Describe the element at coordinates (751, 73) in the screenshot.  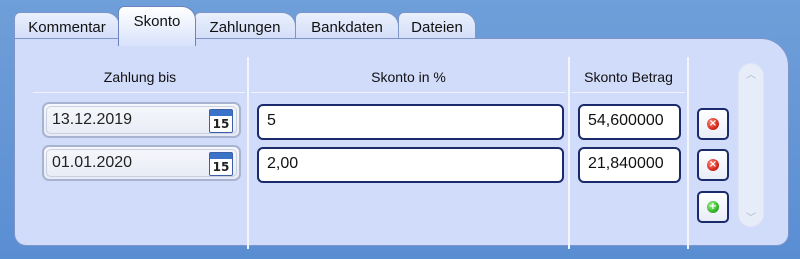
I see `scroll-up-icon: ︿` at that location.